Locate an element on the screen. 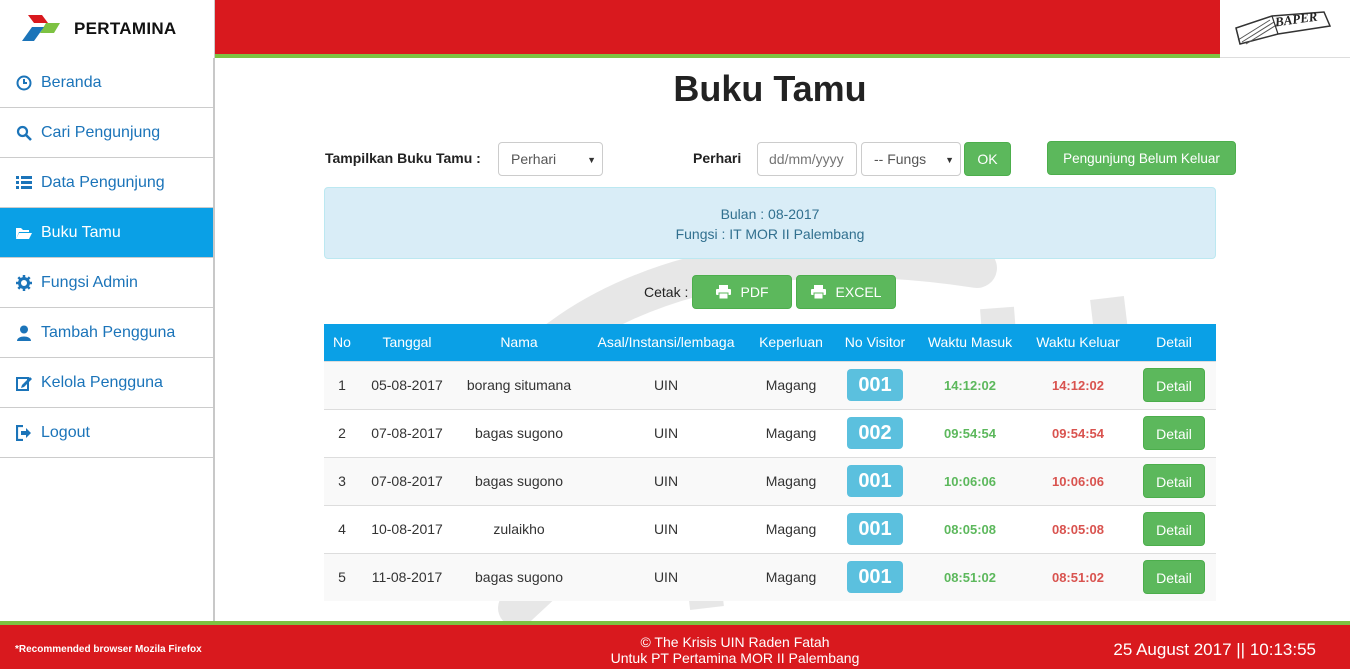 This screenshot has height=669, width=1350. cell-tanggal: 10-08-2017 is located at coordinates (407, 528).